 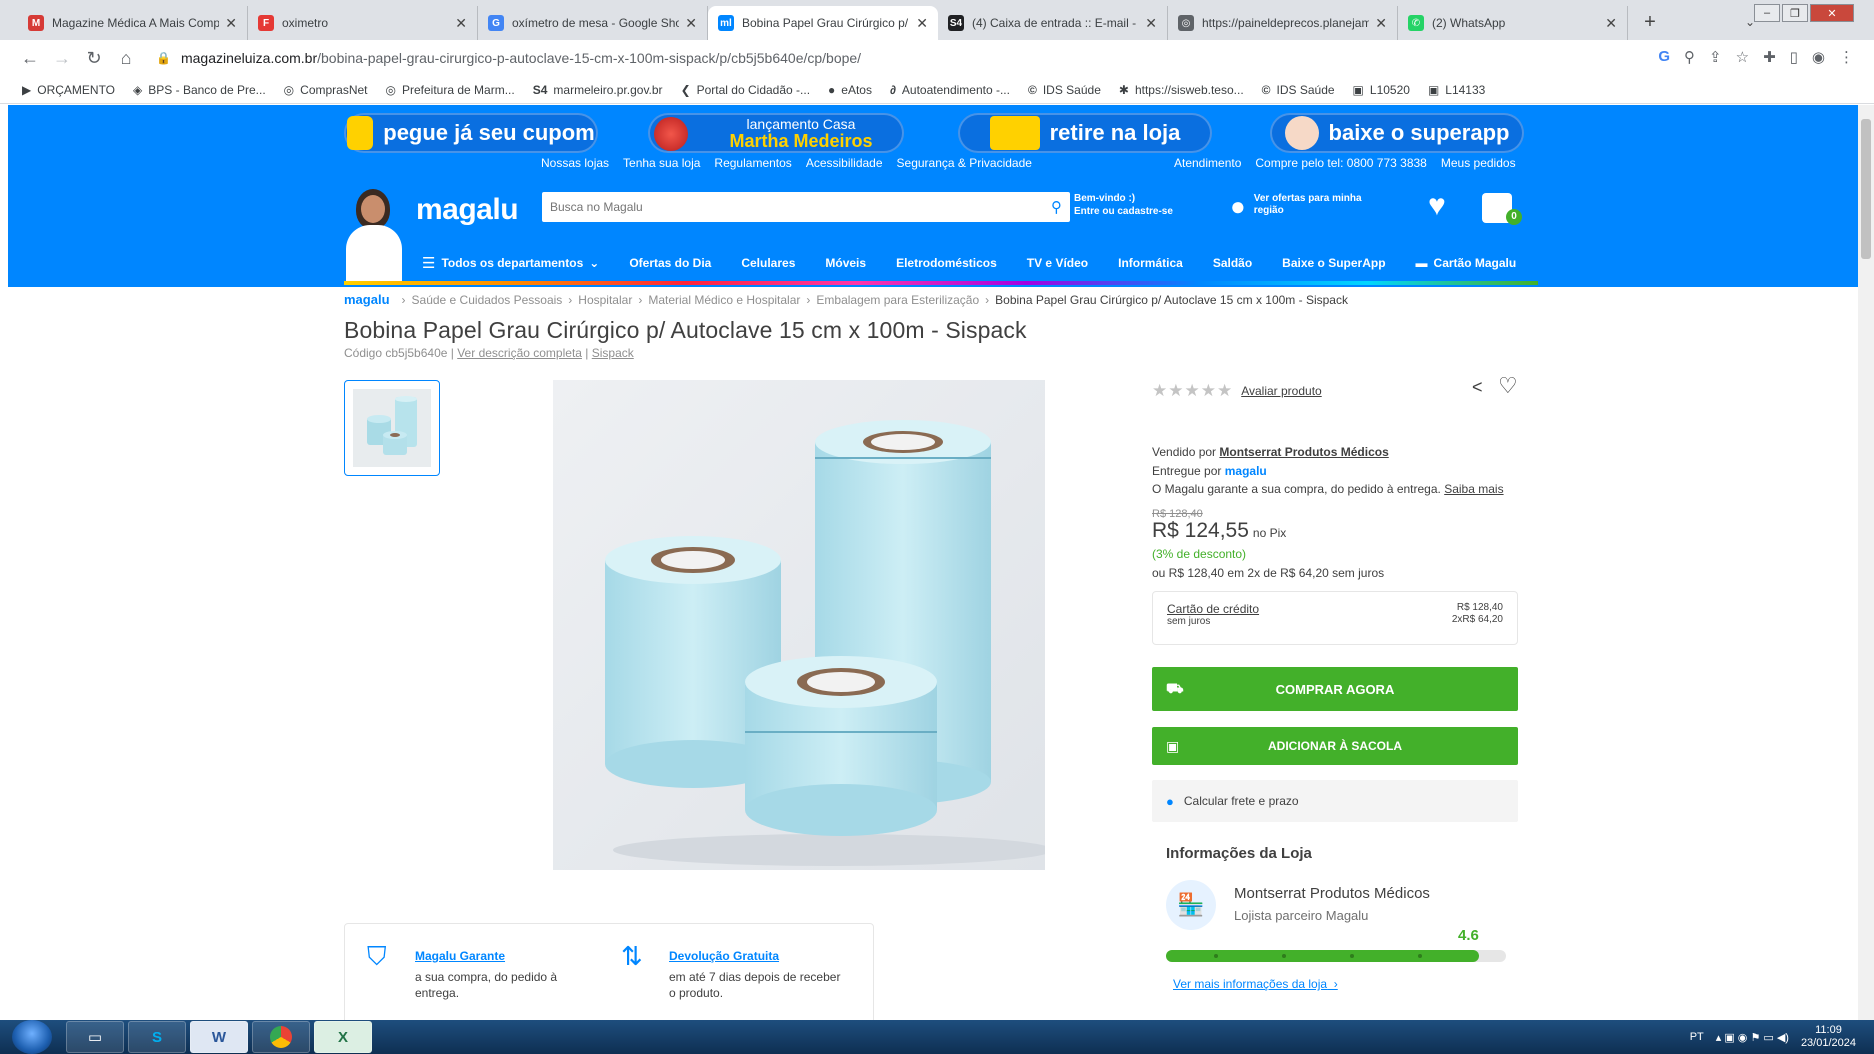 What do you see at coordinates (575, 163) in the screenshot?
I see `top-link: Nossas lojas` at bounding box center [575, 163].